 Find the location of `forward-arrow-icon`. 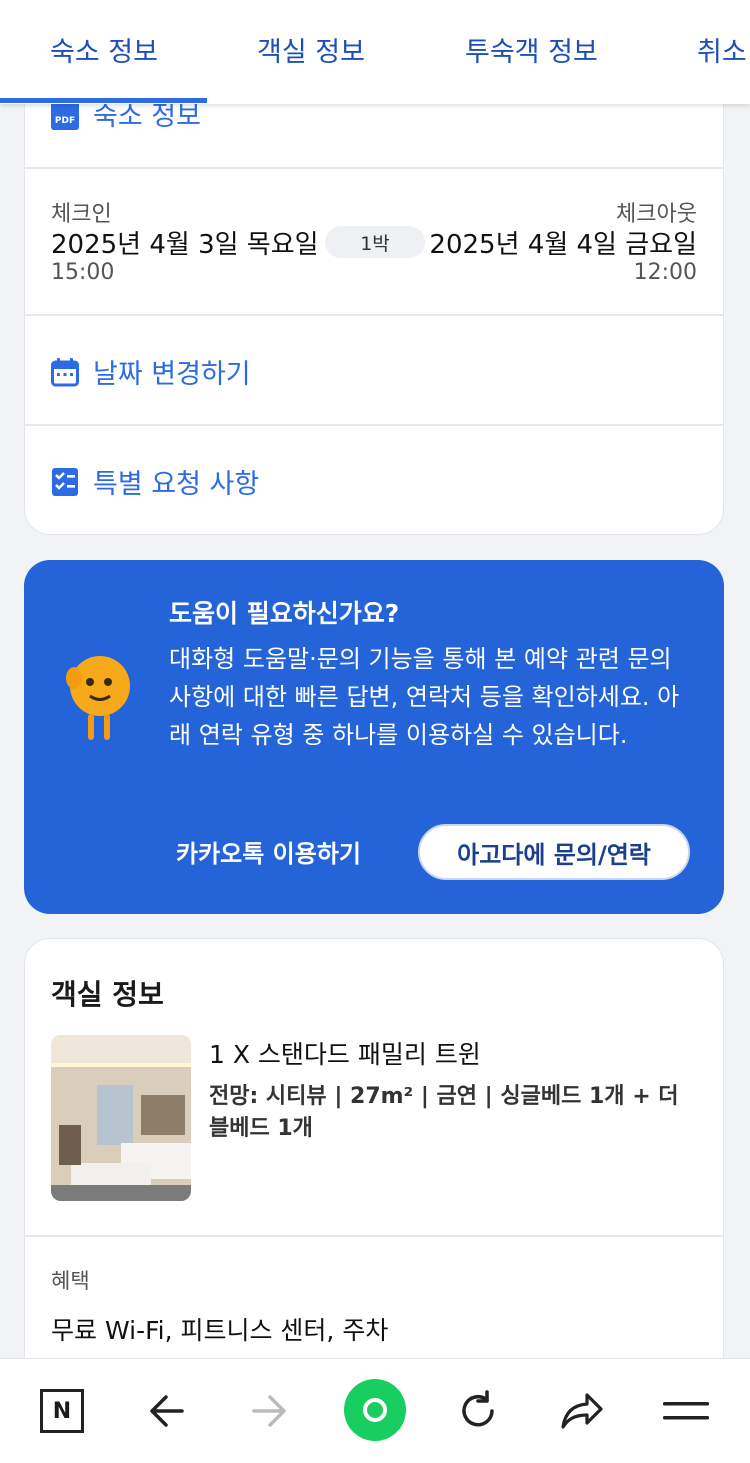

forward-arrow-icon is located at coordinates (270, 1411).